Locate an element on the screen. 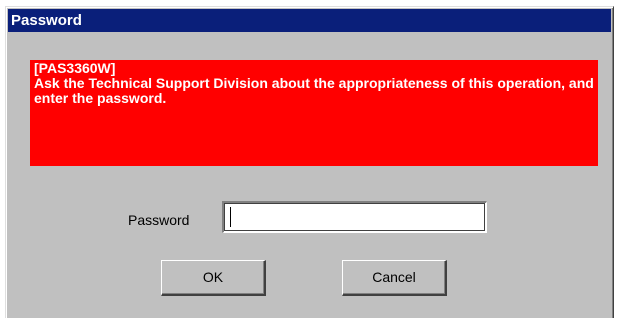 The height and width of the screenshot is (320, 620). dialog-title: Password is located at coordinates (46, 20).